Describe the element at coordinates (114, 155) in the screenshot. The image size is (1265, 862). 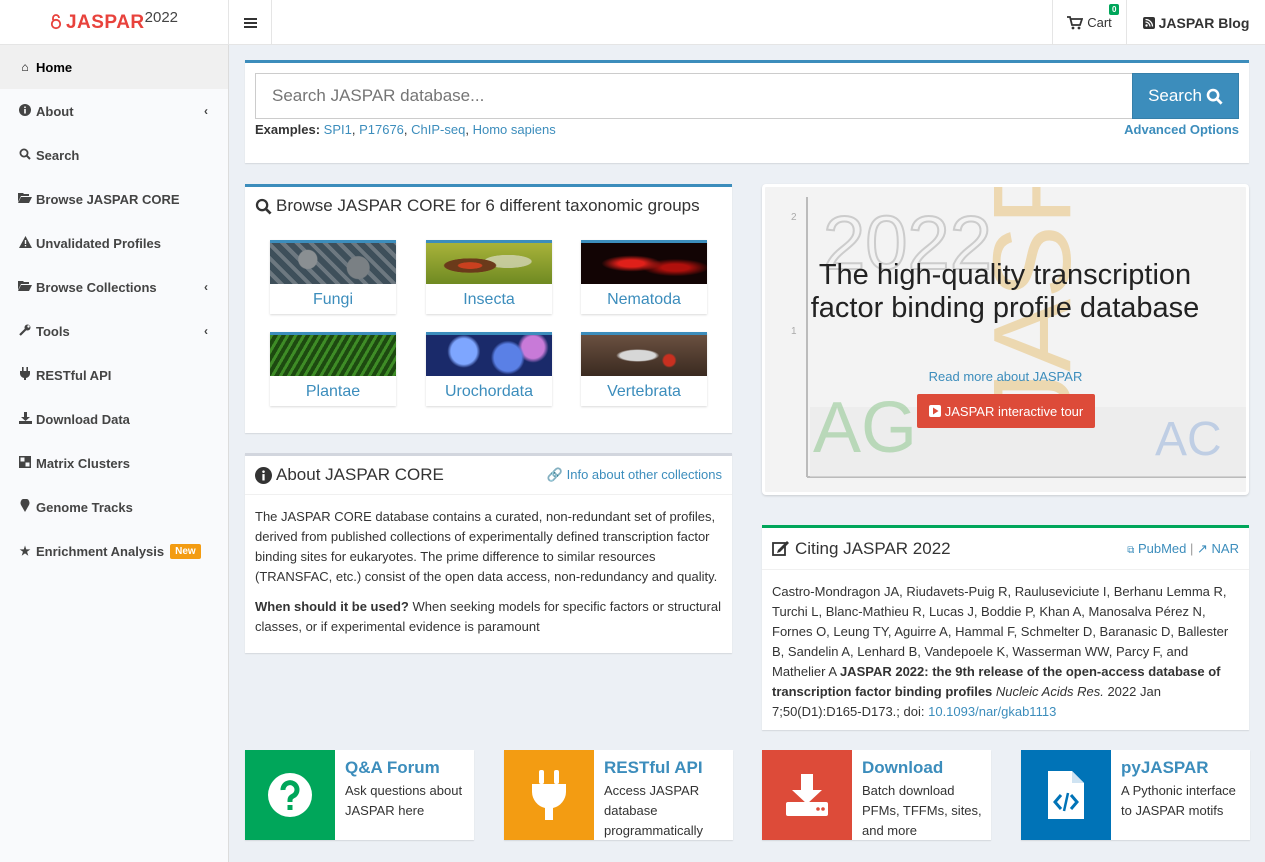
I see `sidebar-item-search: Search` at that location.